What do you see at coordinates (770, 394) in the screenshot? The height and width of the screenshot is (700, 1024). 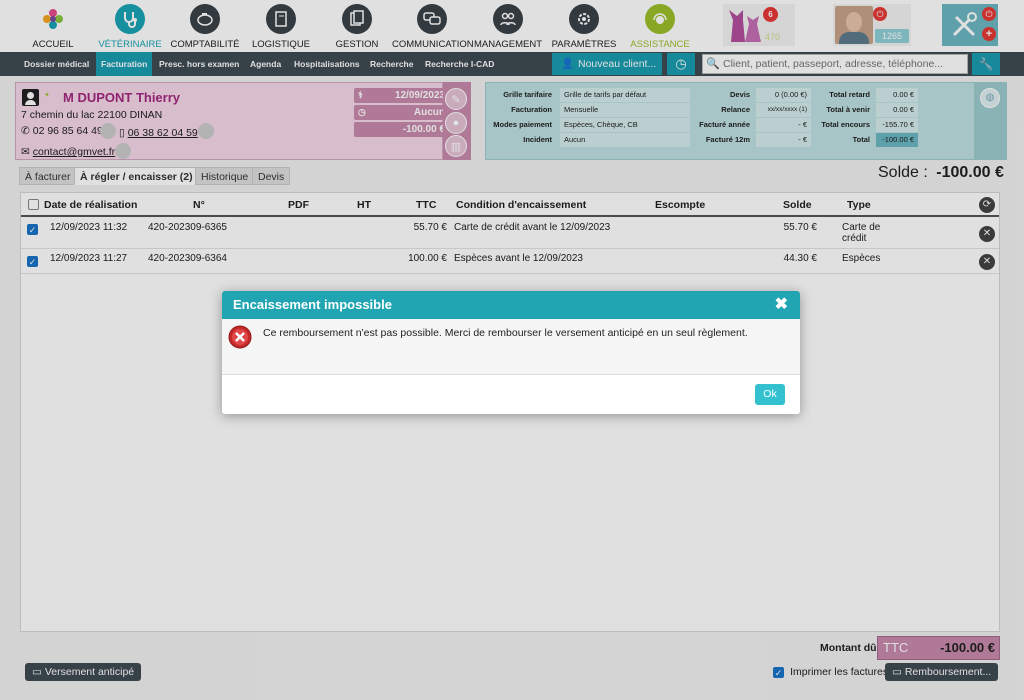 I see `ok-button: Ok` at bounding box center [770, 394].